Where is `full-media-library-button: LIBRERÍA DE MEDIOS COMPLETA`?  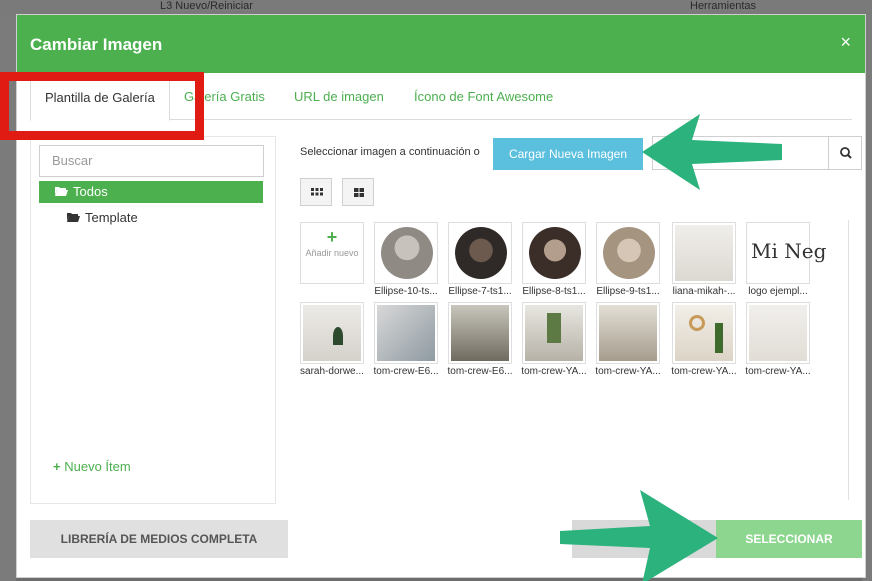
full-media-library-button: LIBRERÍA DE MEDIOS COMPLETA is located at coordinates (159, 539).